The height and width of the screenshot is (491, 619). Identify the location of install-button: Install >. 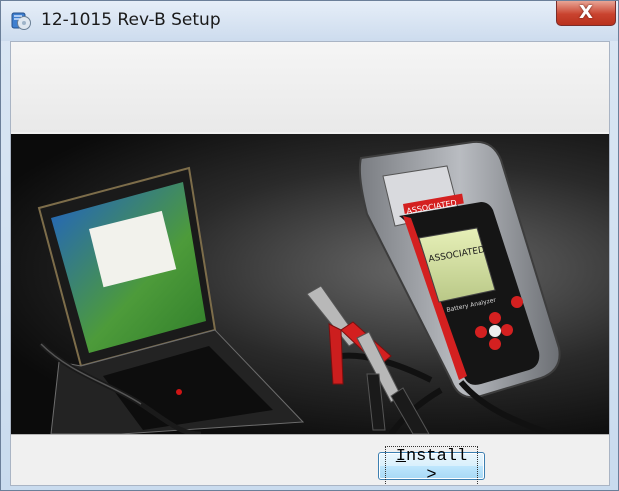
(431, 465).